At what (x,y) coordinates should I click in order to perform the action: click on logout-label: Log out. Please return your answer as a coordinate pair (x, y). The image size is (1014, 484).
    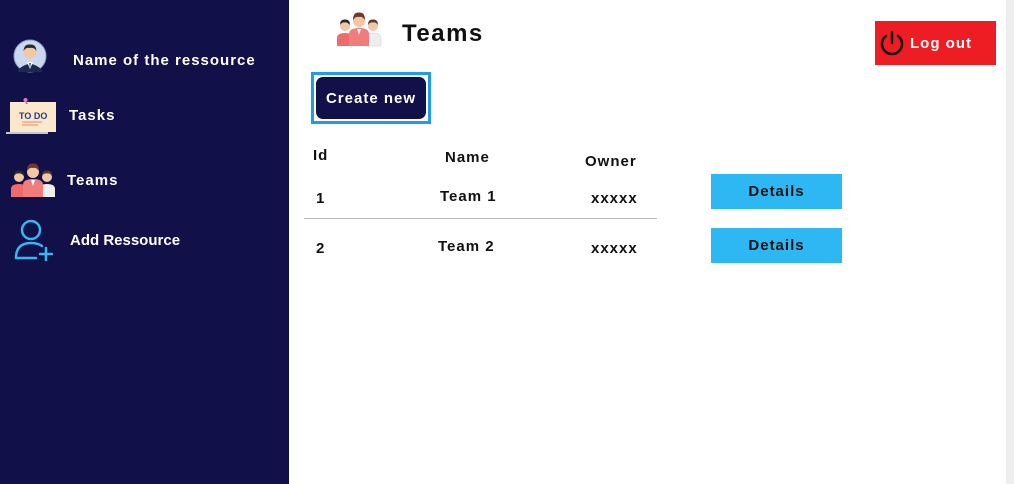
    Looking at the image, I should click on (941, 43).